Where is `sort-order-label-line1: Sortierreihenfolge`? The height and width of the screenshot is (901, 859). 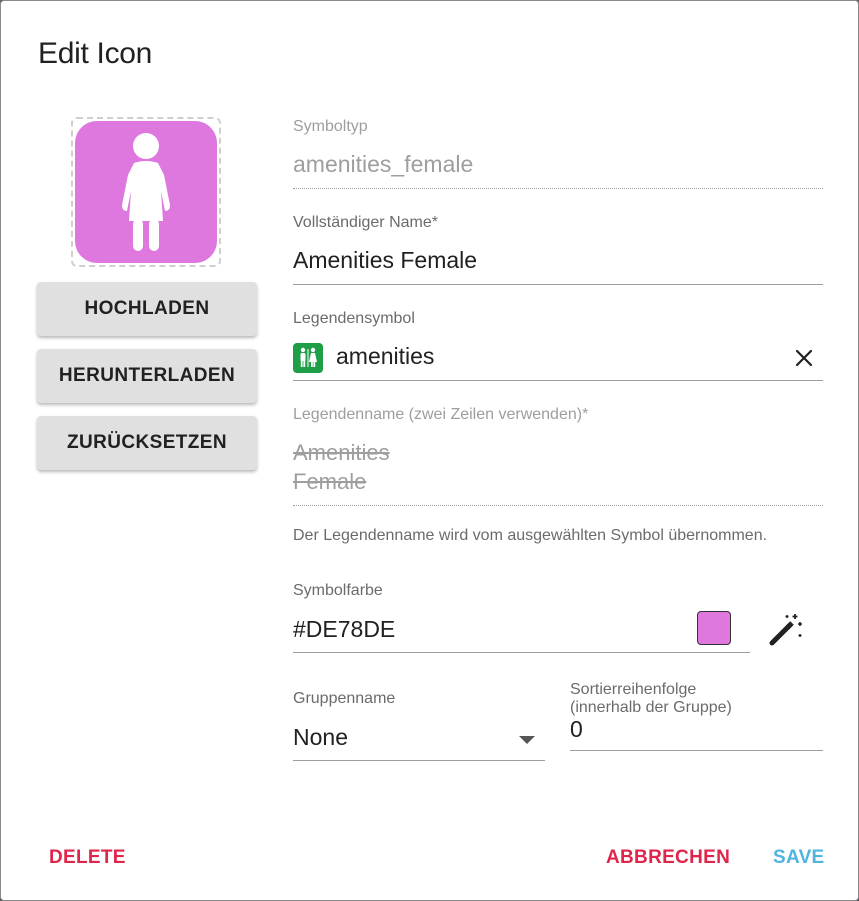 sort-order-label-line1: Sortierreihenfolge is located at coordinates (633, 689).